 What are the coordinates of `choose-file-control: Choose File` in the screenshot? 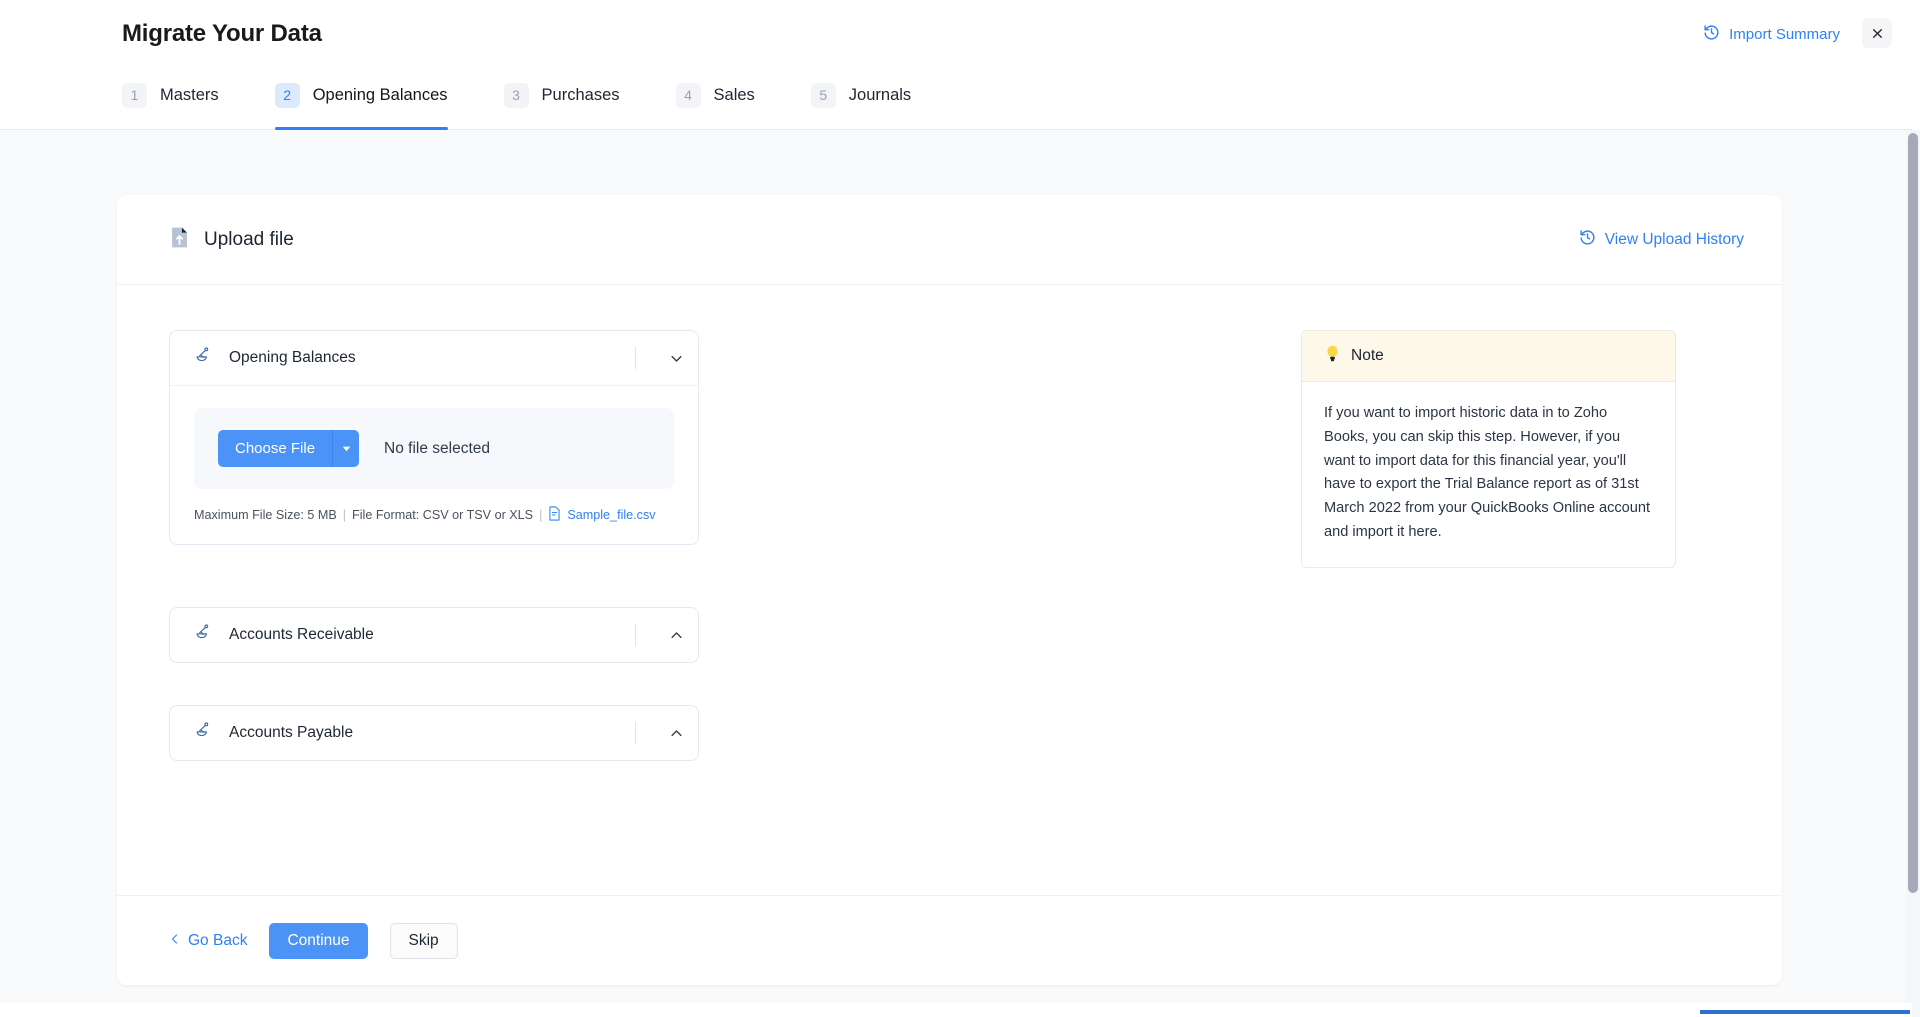 It's located at (289, 448).